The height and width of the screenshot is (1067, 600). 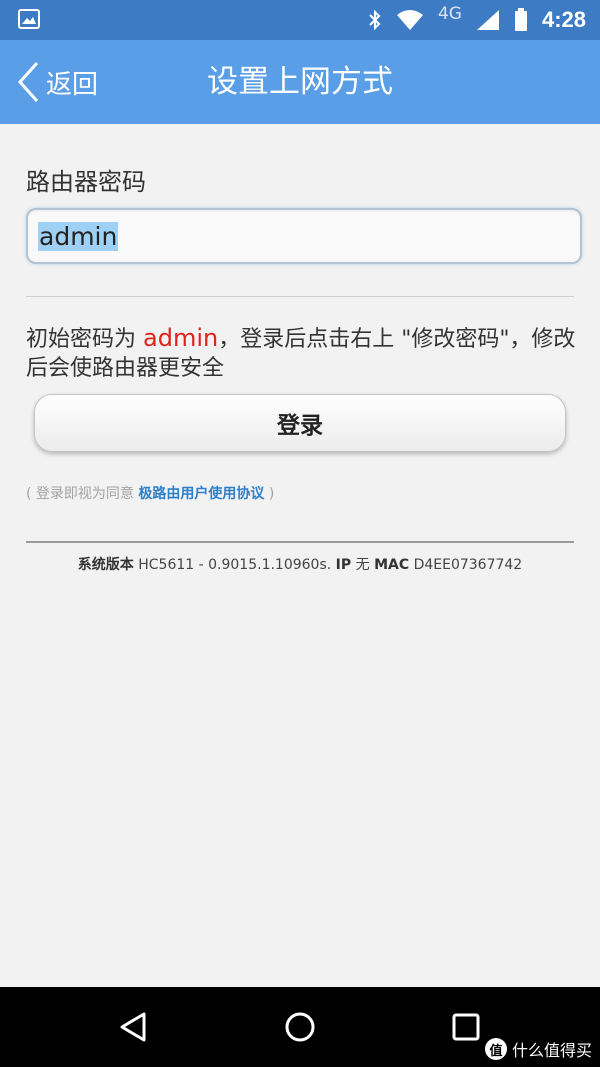 I want to click on network-type: 4G, so click(x=449, y=14).